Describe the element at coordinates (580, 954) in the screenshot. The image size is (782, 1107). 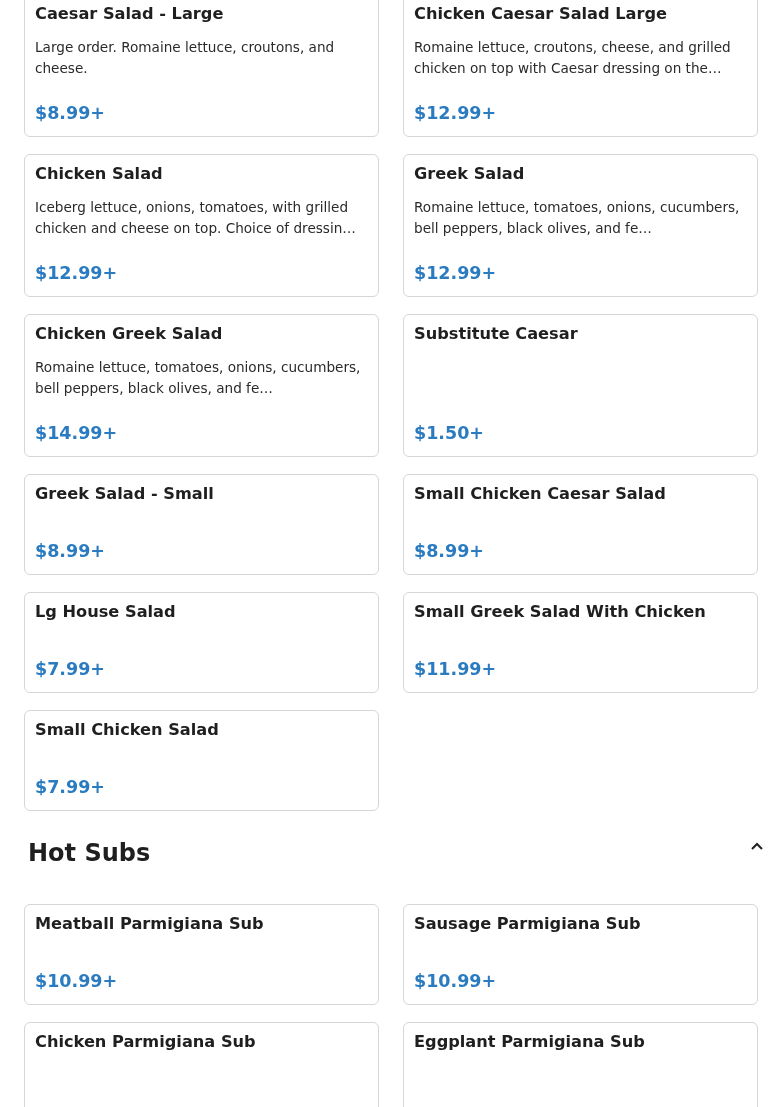
I see `menu-item-card: Sausage Parmigiana Sub $10.99+` at that location.